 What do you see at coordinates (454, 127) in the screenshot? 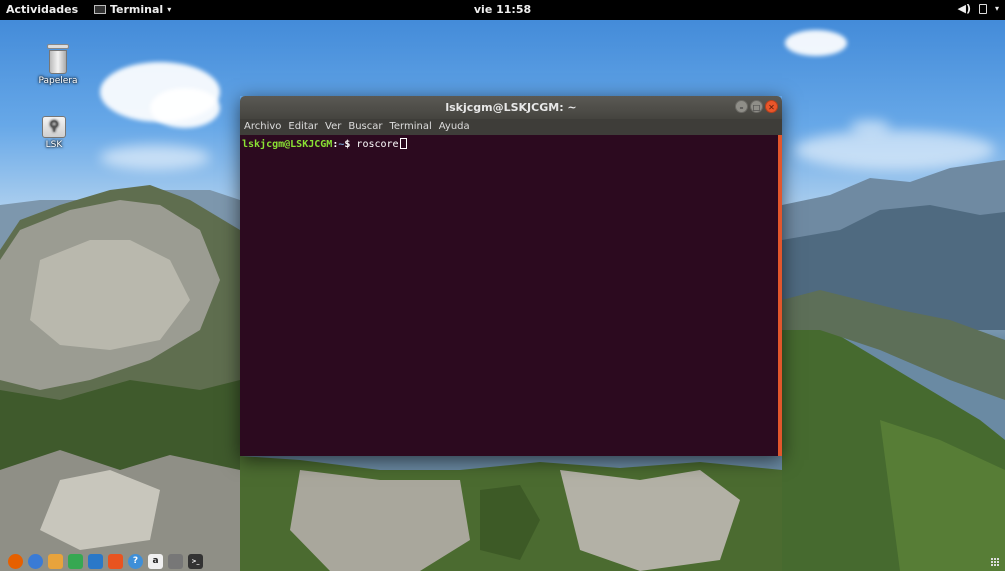
I see `menu-ayuda: Ayuda` at bounding box center [454, 127].